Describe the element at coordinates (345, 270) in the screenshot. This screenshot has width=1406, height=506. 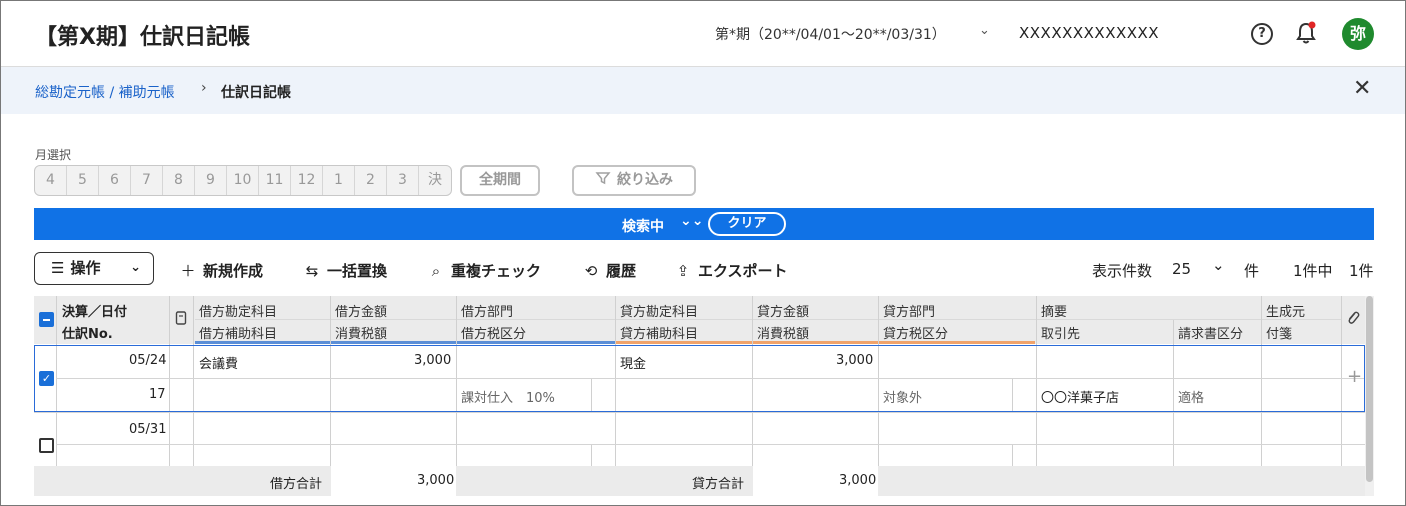
I see `bulk-replace-button: ⇆ 一括置換` at that location.